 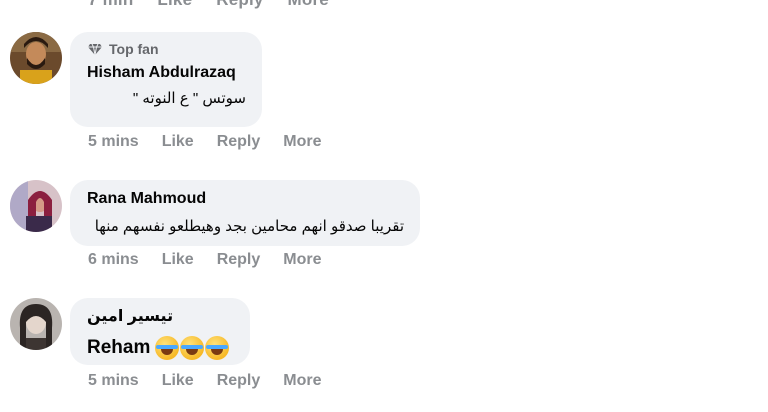 I want to click on comment-author: Hisham Abdulrazaq, so click(x=166, y=73).